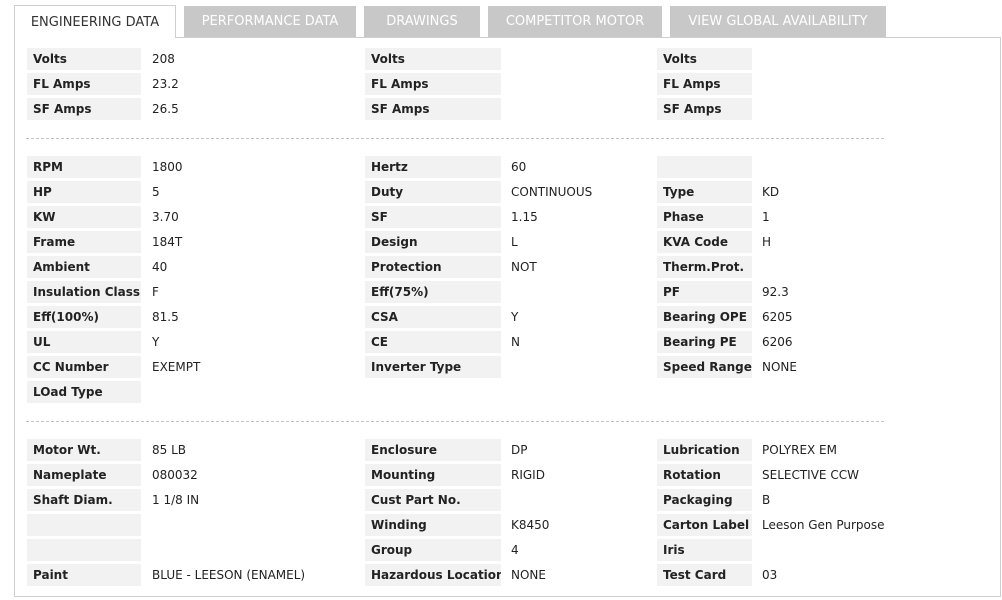 The width and height of the screenshot is (1002, 600). What do you see at coordinates (165, 317) in the screenshot?
I see `spec-value: 81.5` at bounding box center [165, 317].